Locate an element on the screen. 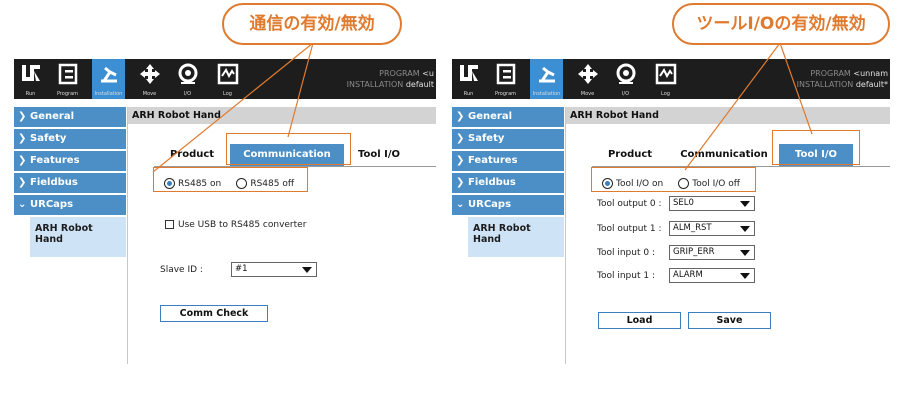 The image size is (900, 395). comm-check-button: Comm Check is located at coordinates (214, 313).